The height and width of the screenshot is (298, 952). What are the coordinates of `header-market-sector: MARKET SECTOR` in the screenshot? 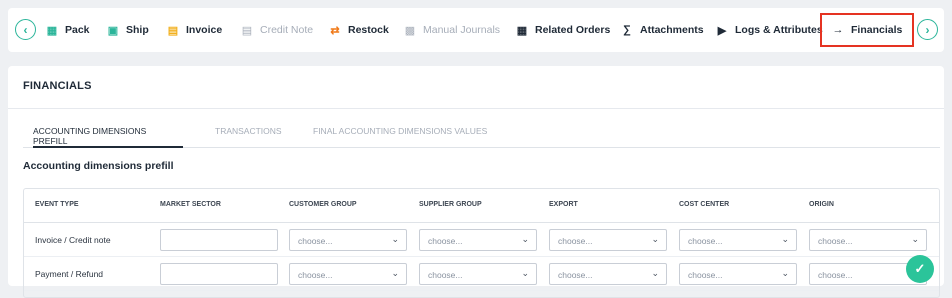 It's located at (190, 204).